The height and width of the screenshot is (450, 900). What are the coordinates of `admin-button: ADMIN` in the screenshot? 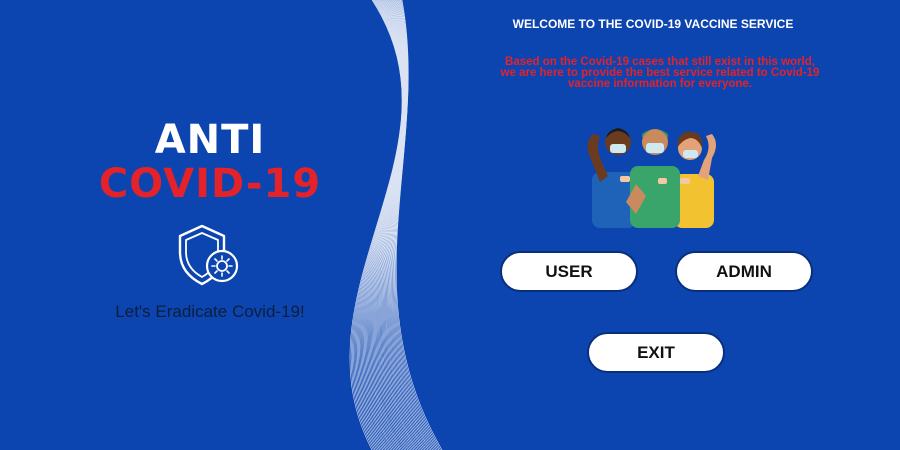 It's located at (744, 271).